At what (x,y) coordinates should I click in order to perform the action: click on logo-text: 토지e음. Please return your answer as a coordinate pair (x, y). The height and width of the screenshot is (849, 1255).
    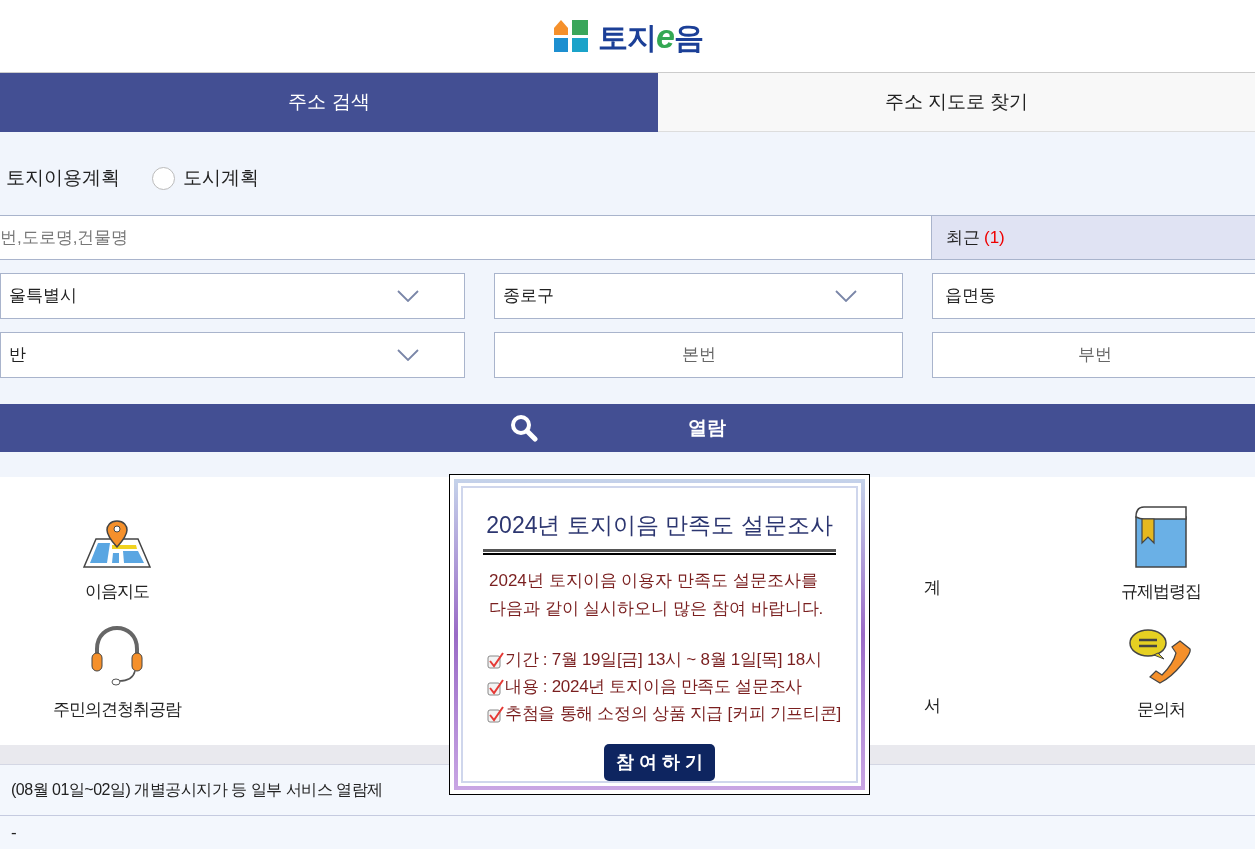
    Looking at the image, I should click on (650, 36).